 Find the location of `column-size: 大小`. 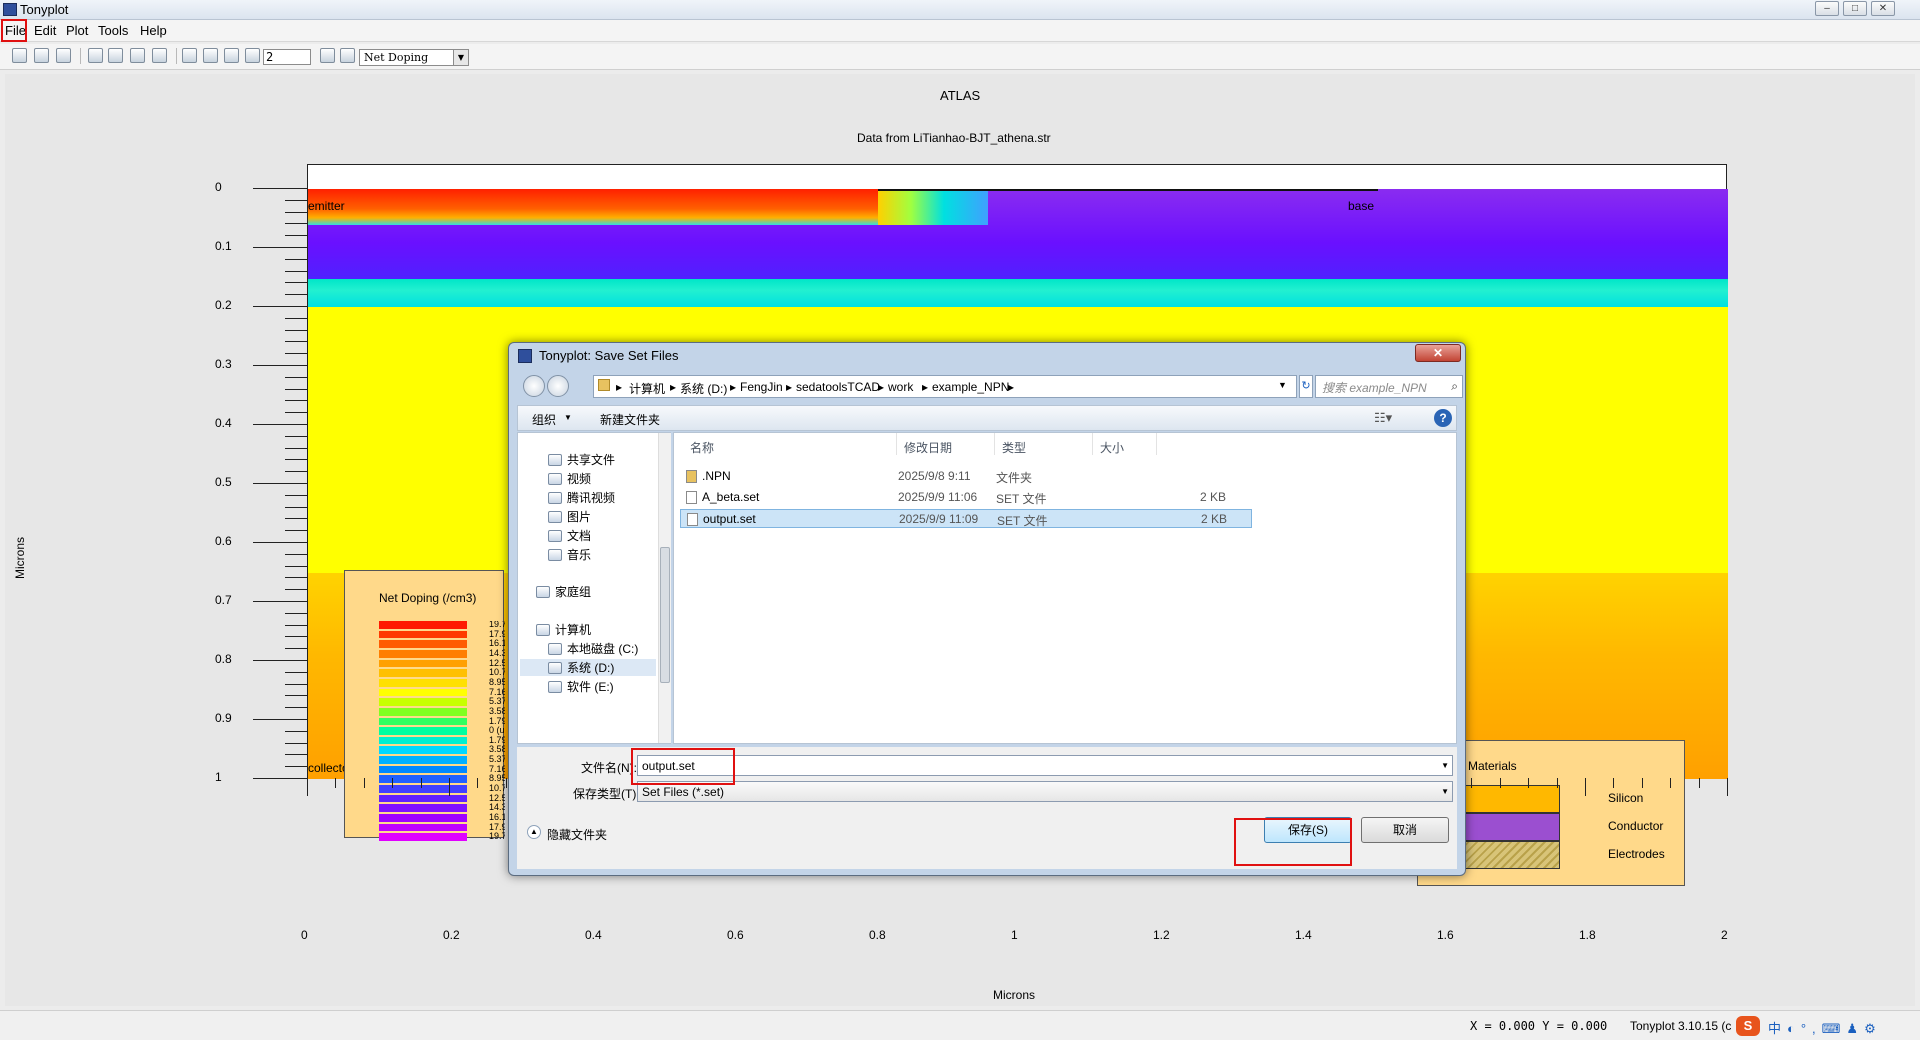

column-size: 大小 is located at coordinates (1112, 447).